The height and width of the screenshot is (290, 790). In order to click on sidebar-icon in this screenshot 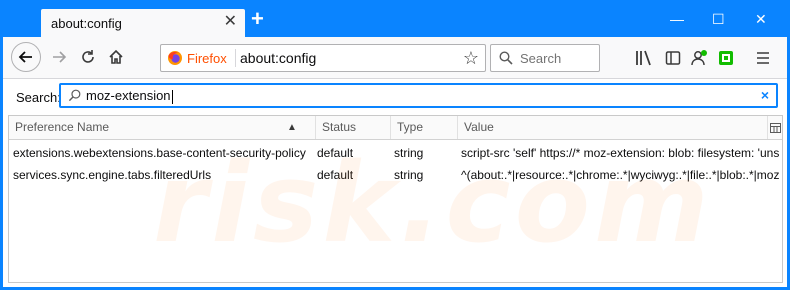, I will do `click(673, 58)`.